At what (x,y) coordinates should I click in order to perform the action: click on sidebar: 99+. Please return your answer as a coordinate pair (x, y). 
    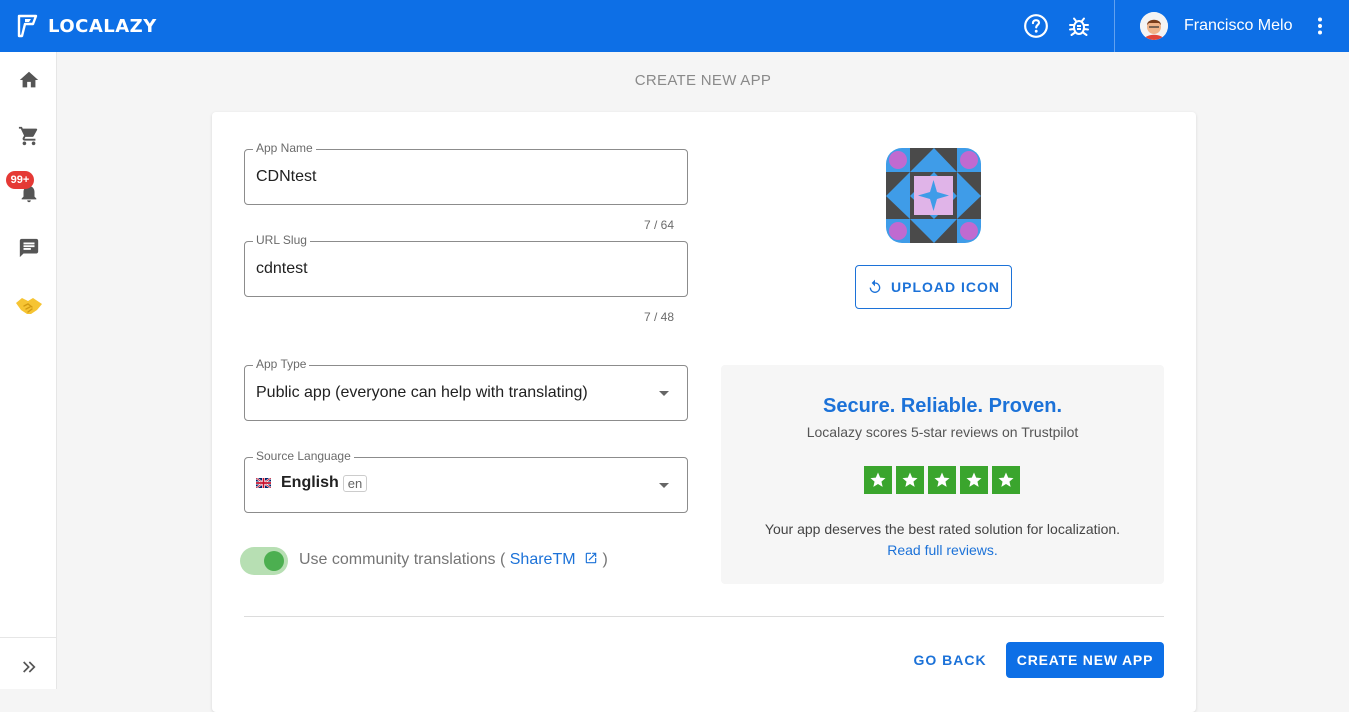
    Looking at the image, I should click on (28, 370).